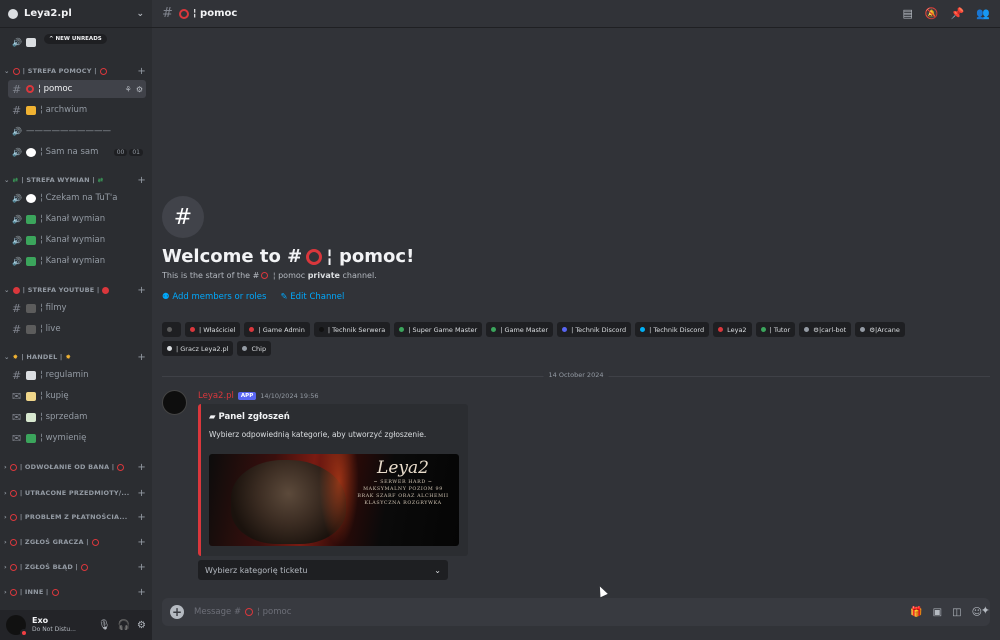 The image size is (1000, 640). What do you see at coordinates (956, 612) in the screenshot?
I see `sticker-icon: ◫` at bounding box center [956, 612].